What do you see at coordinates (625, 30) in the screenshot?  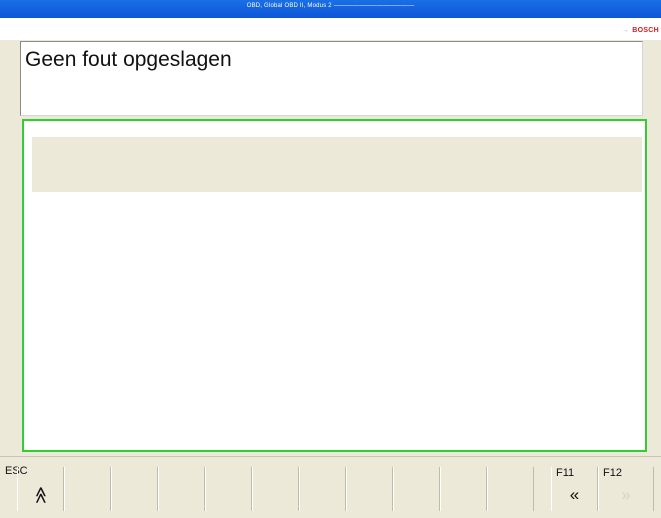 I see `bosch-arrow-icon: →` at bounding box center [625, 30].